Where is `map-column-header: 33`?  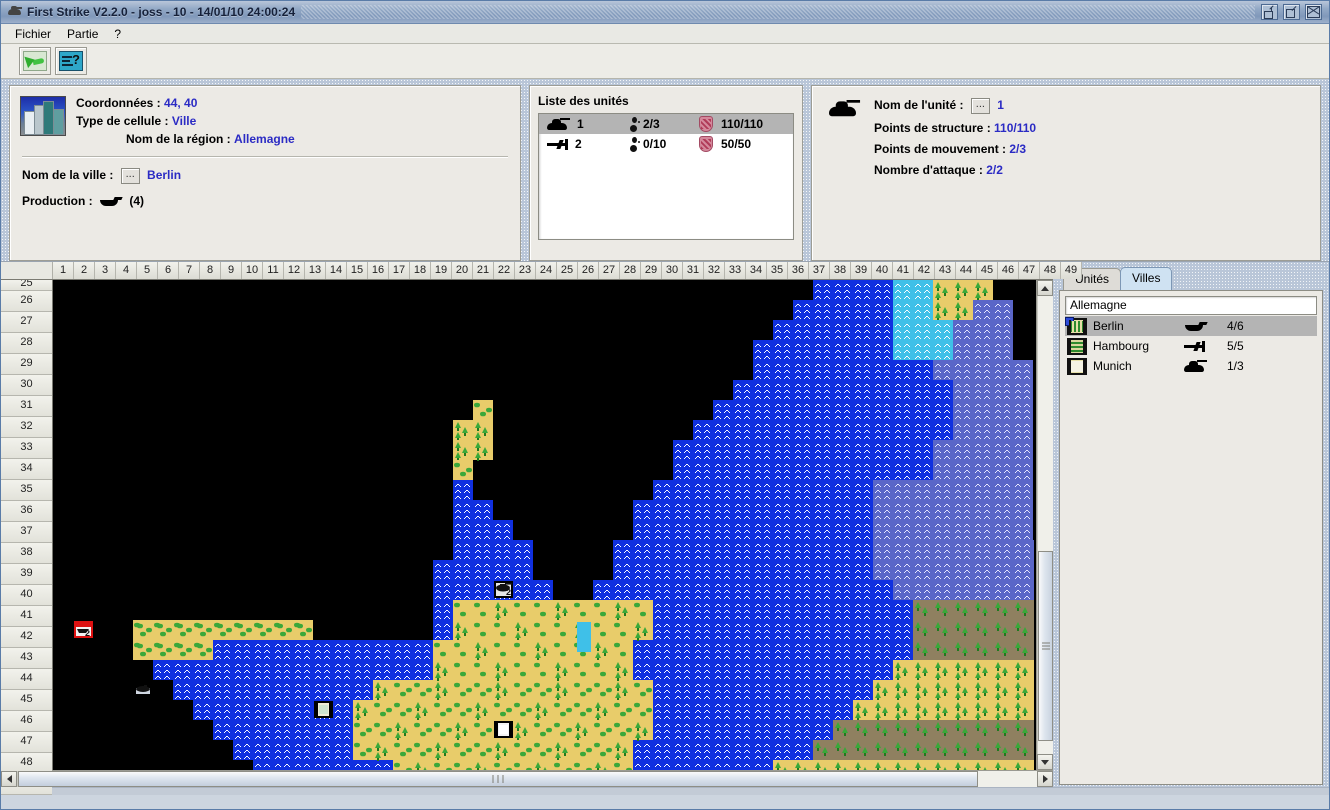
map-column-header: 33 is located at coordinates (735, 270).